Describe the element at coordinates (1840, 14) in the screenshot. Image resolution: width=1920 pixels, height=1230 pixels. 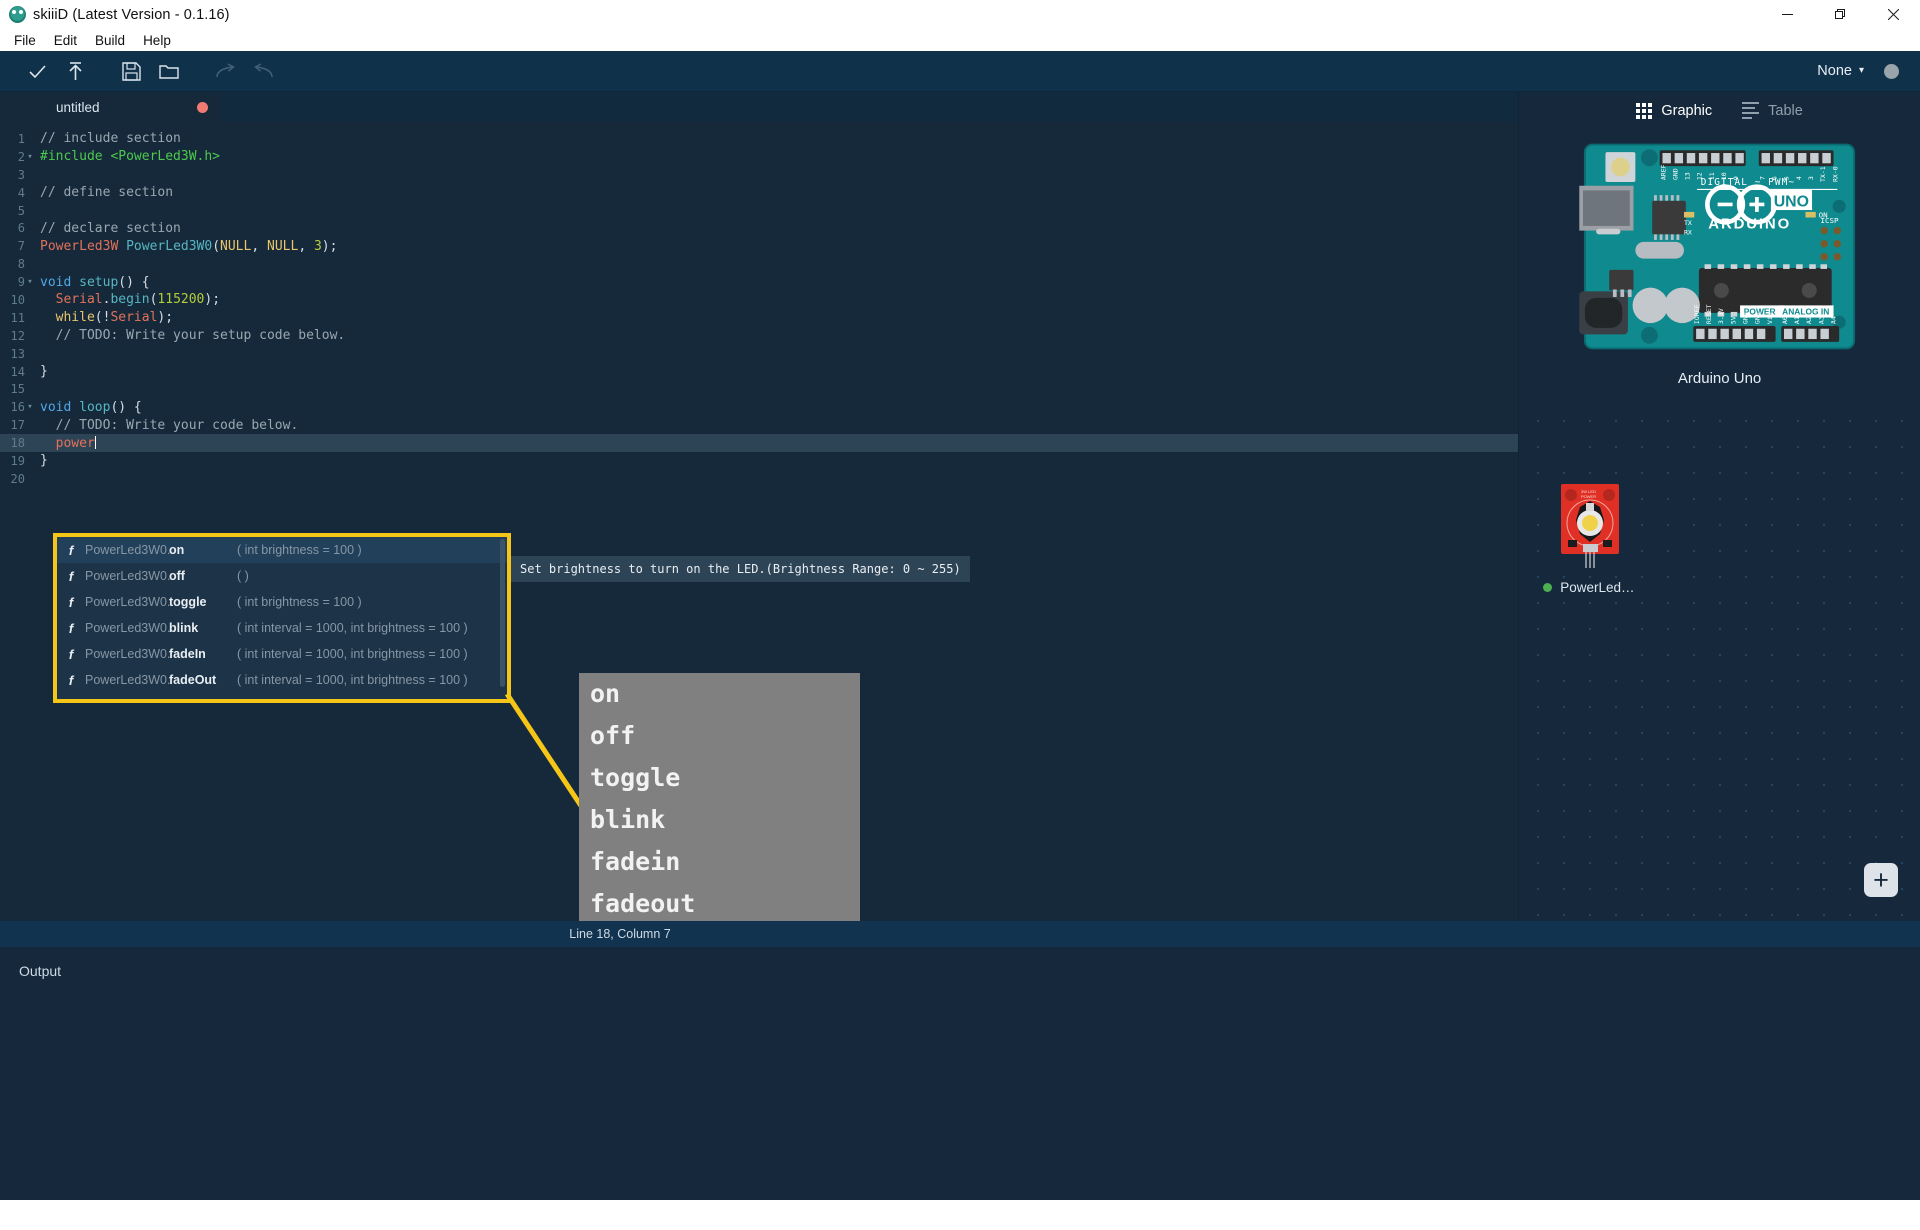
I see `restore-icon` at that location.